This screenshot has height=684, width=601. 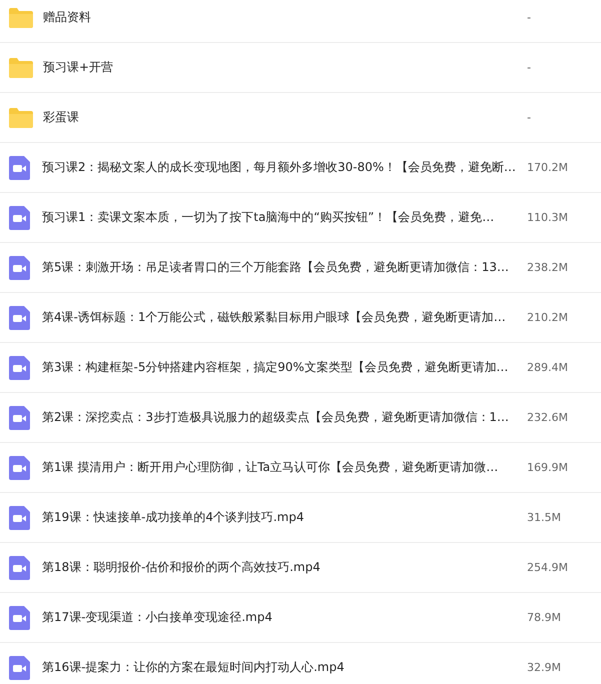 I want to click on file-name: 第17课-变现渠道：小白接单变现途径.mp4, so click(x=284, y=617).